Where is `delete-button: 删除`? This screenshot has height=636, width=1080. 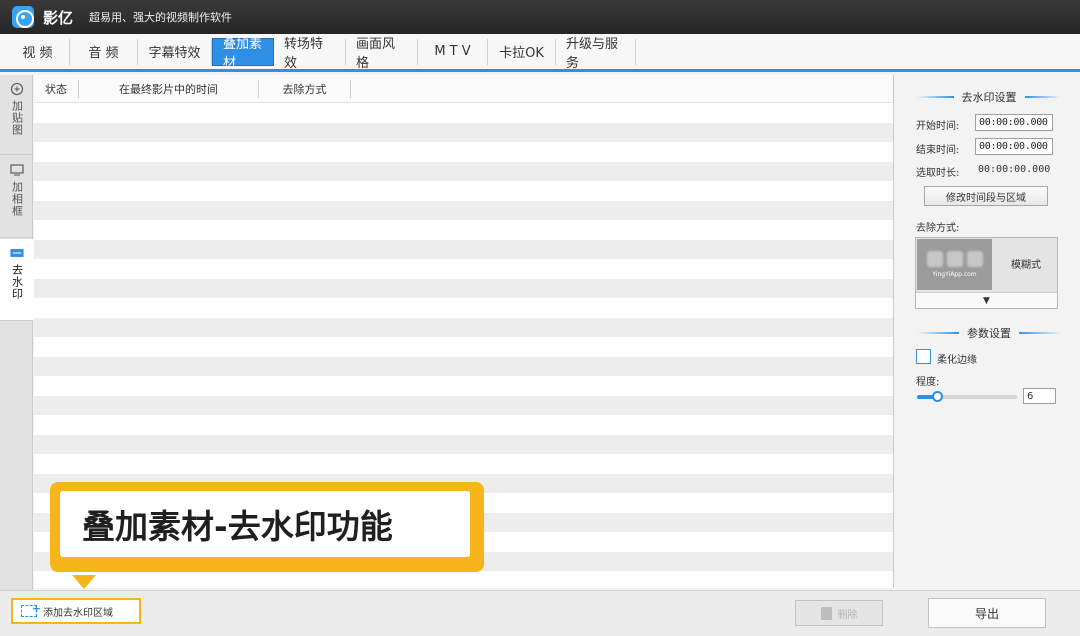
delete-button: 删除 is located at coordinates (839, 613).